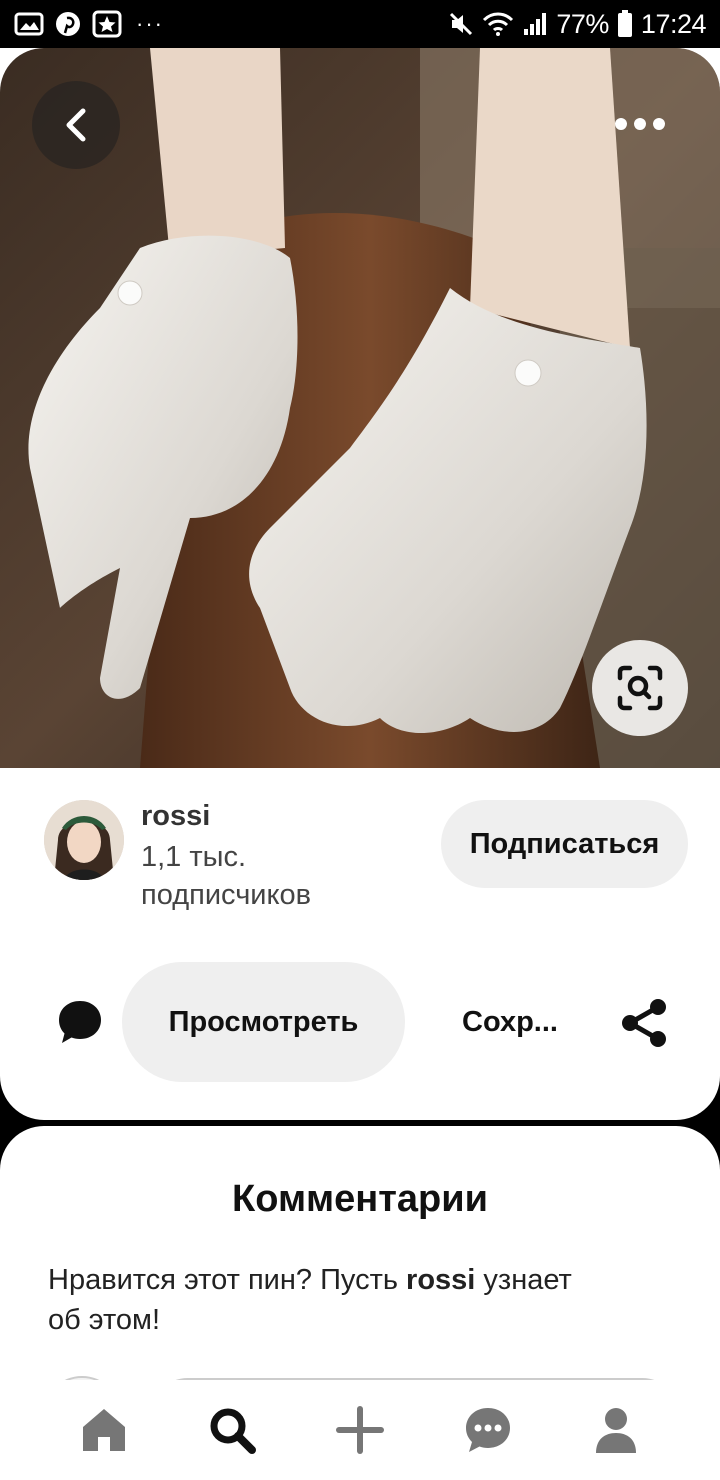  What do you see at coordinates (263, 1022) in the screenshot?
I see `view-button: Просмотреть` at bounding box center [263, 1022].